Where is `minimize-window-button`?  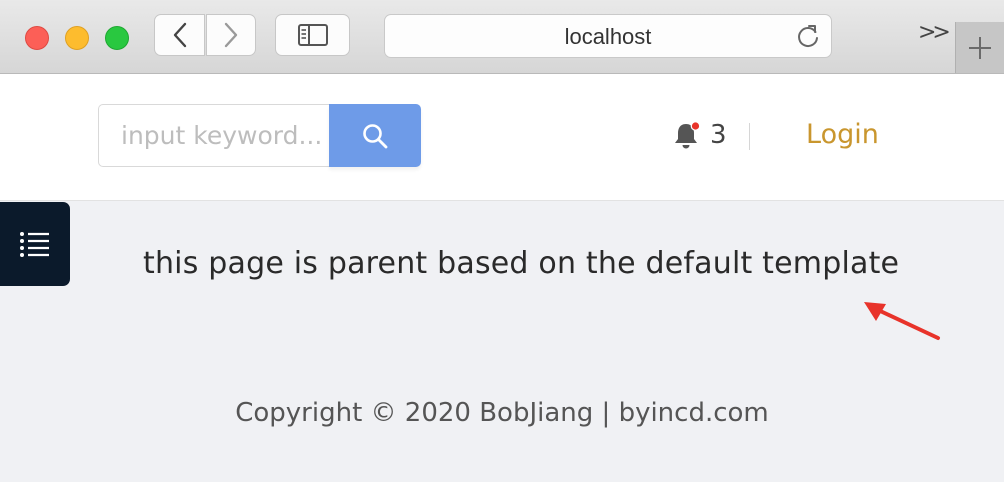
minimize-window-button is located at coordinates (77, 38).